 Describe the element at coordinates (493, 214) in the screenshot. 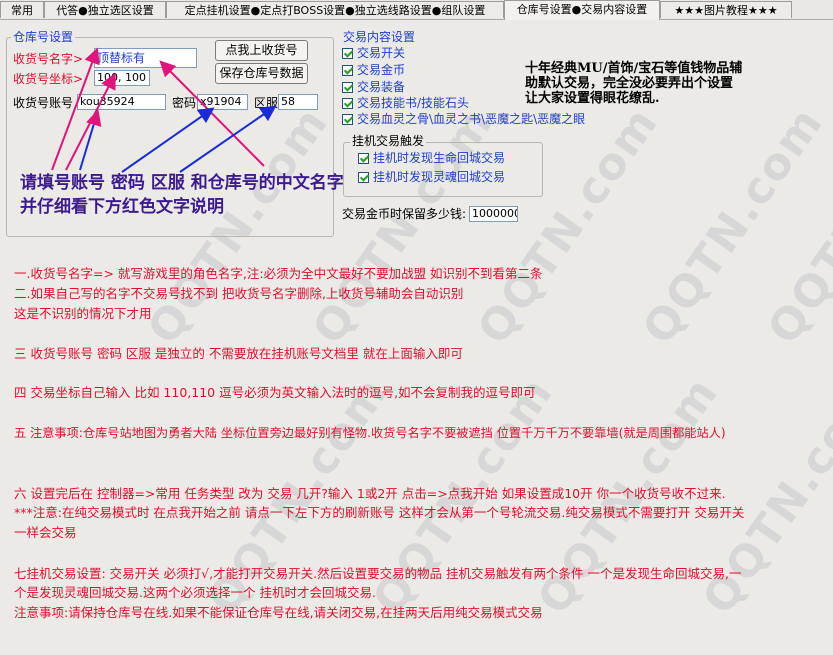

I see `gold-reserve-input: 1000000` at that location.